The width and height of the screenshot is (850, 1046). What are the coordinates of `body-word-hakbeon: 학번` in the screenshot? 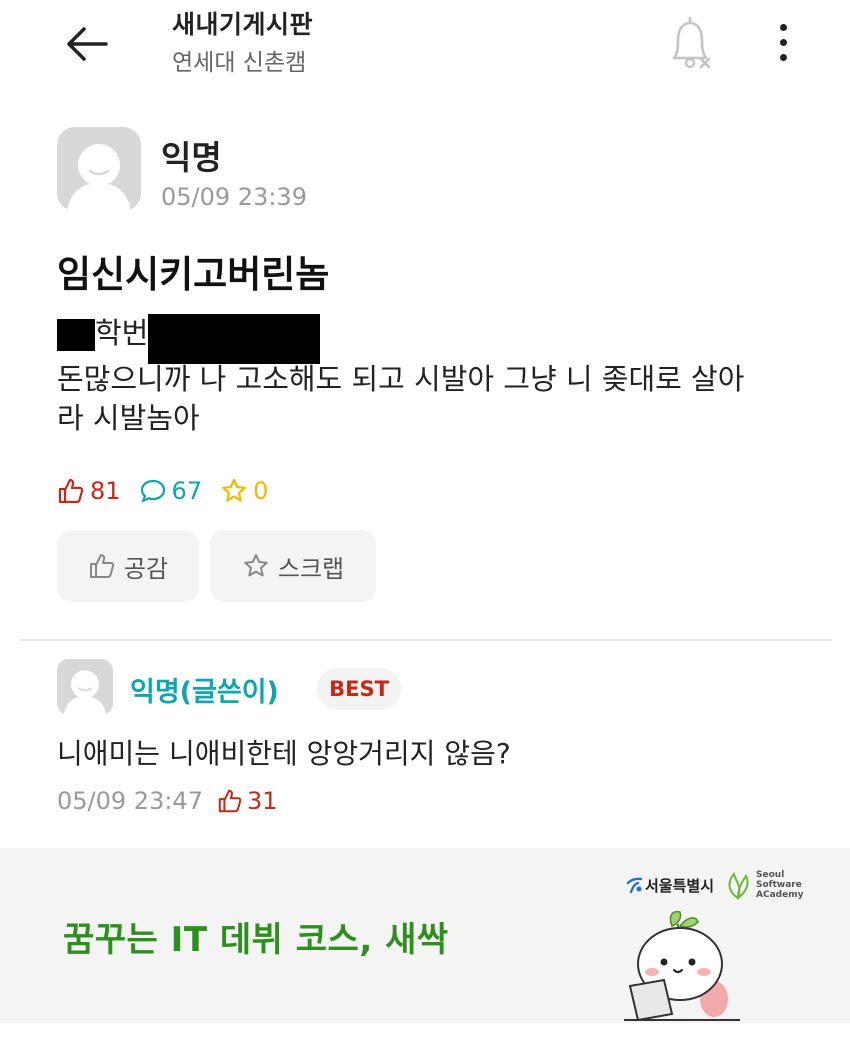 It's located at (122, 333).